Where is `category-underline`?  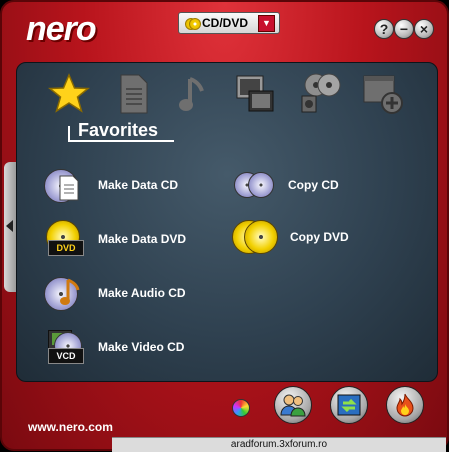 category-underline is located at coordinates (121, 134).